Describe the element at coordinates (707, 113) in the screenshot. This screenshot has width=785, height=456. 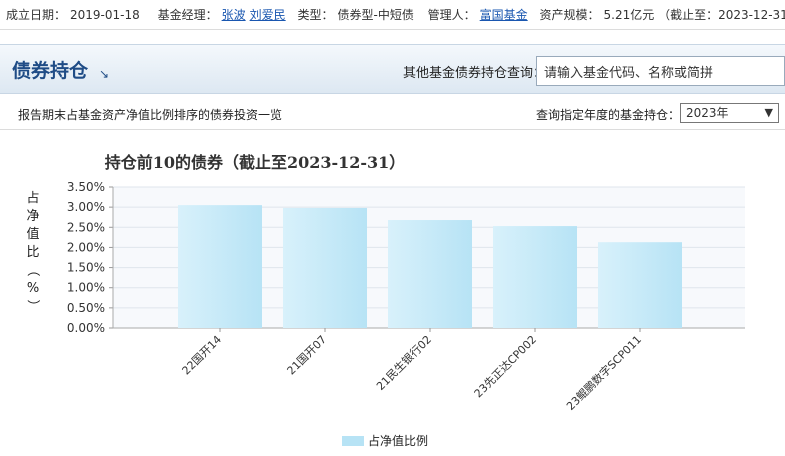
I see `year-select-value: 2023年` at that location.